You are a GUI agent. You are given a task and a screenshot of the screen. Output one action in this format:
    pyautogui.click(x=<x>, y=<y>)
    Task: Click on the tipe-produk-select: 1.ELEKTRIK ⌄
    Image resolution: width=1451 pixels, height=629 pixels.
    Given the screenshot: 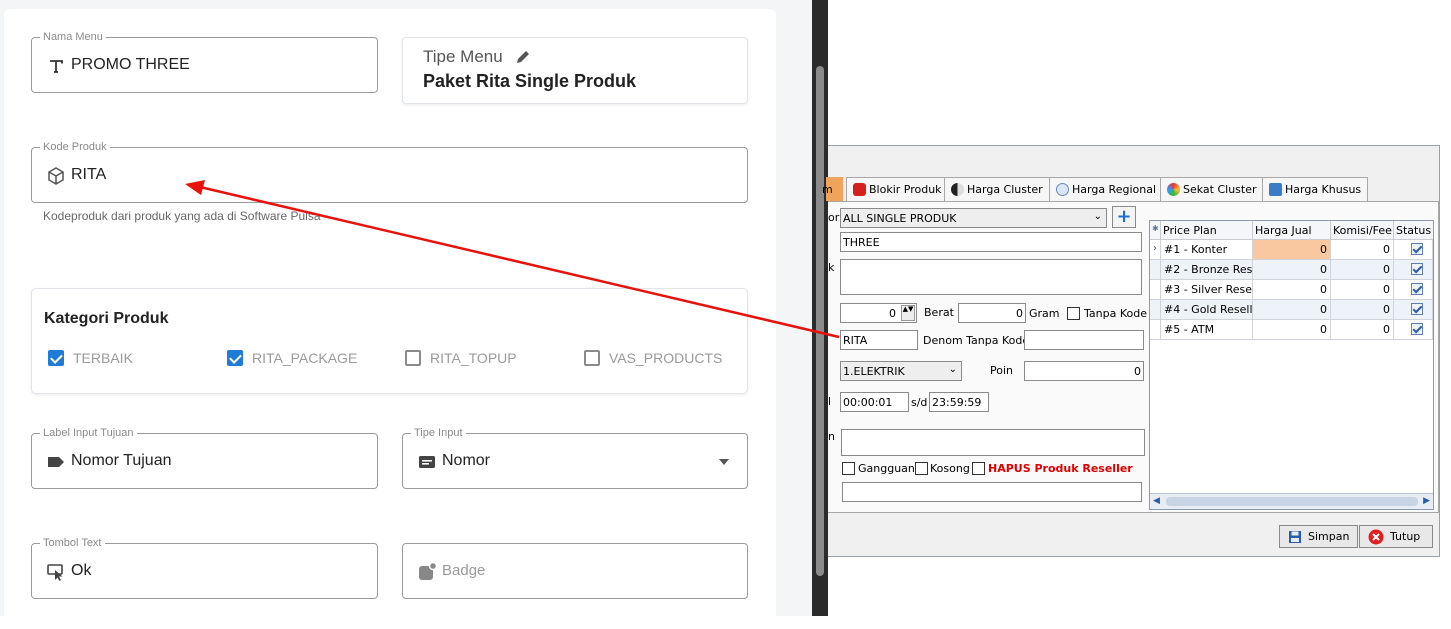 What is the action you would take?
    pyautogui.click(x=901, y=371)
    